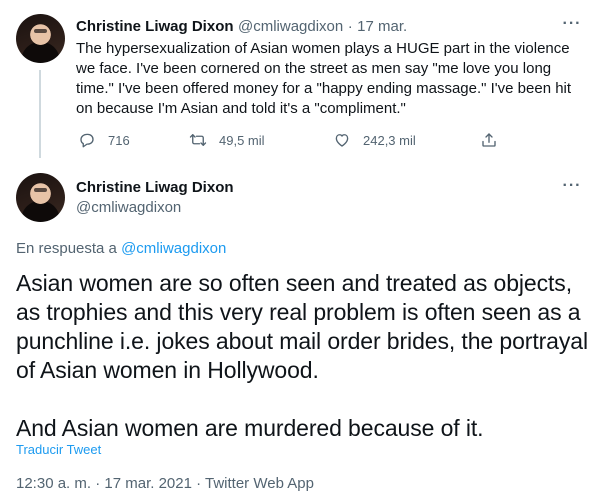 Image resolution: width=602 pixels, height=492 pixels. What do you see at coordinates (173, 248) in the screenshot?
I see `reply-mention-link: @cmliwagdixon` at bounding box center [173, 248].